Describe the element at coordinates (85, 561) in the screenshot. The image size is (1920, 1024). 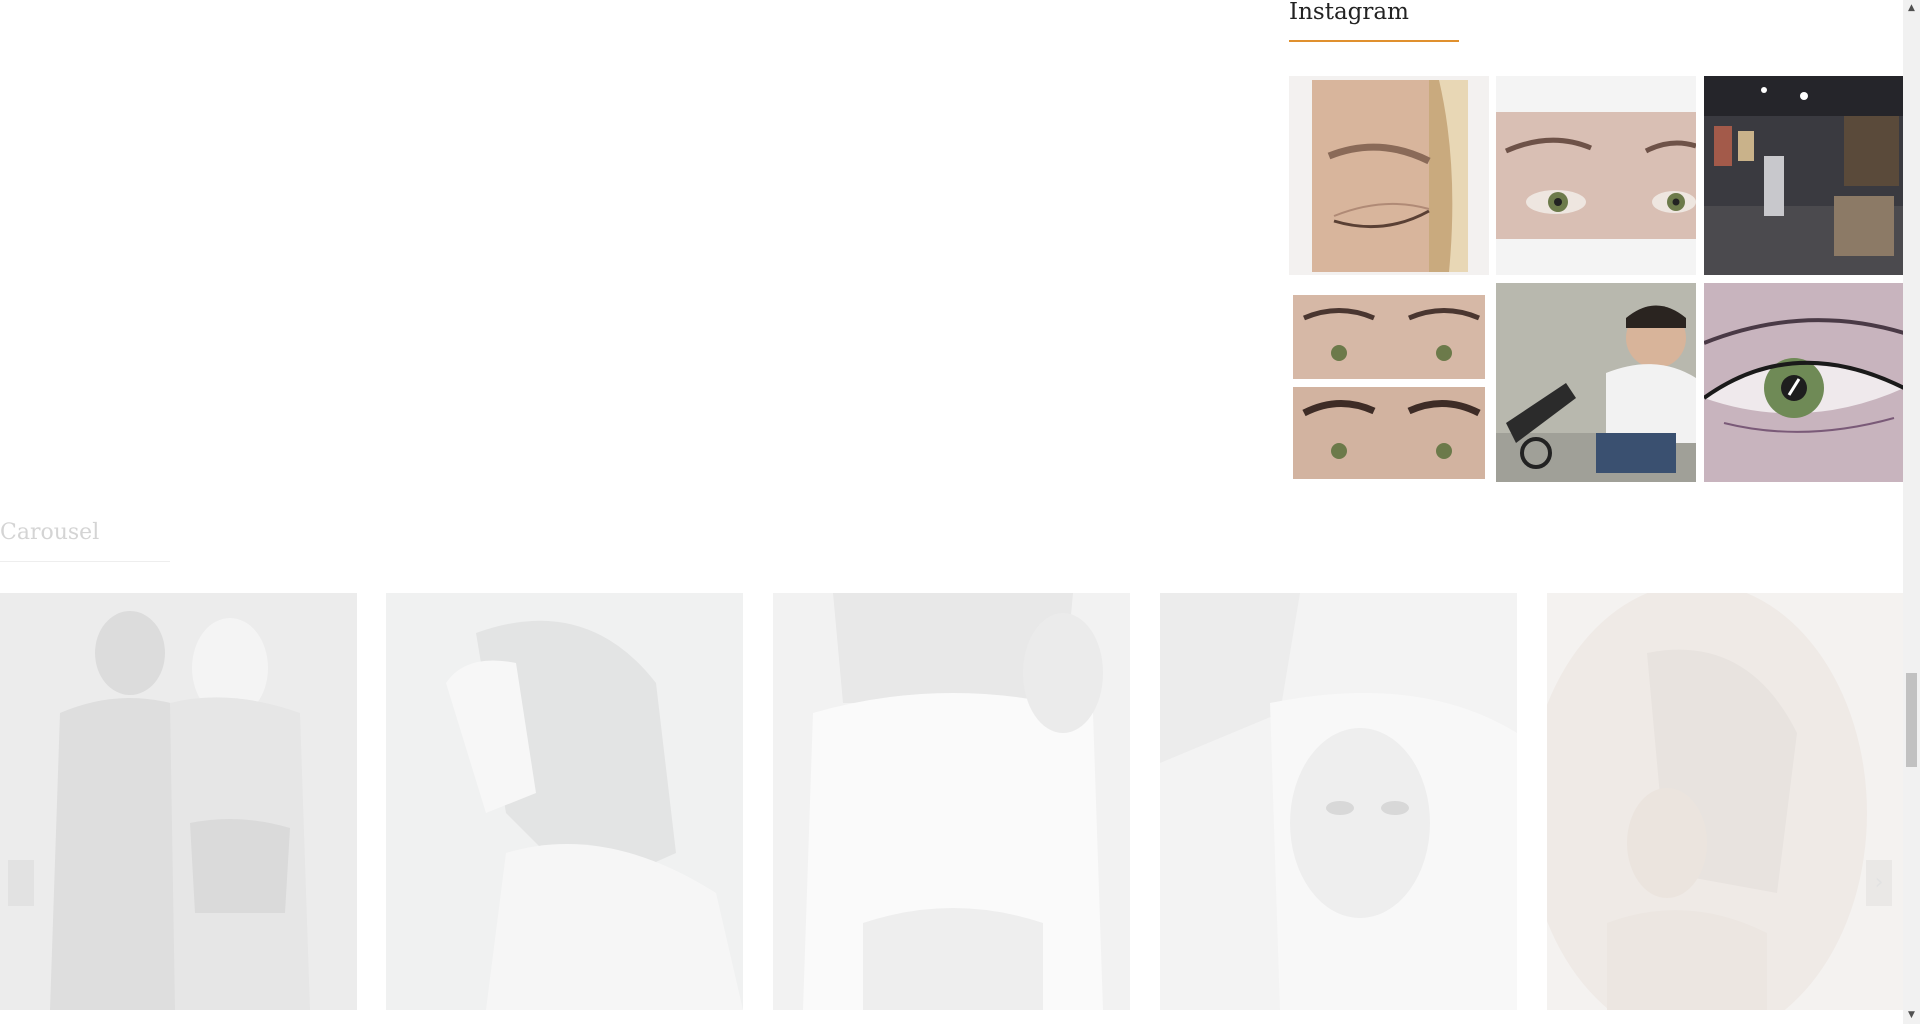
I see `carousel-title-underline` at that location.